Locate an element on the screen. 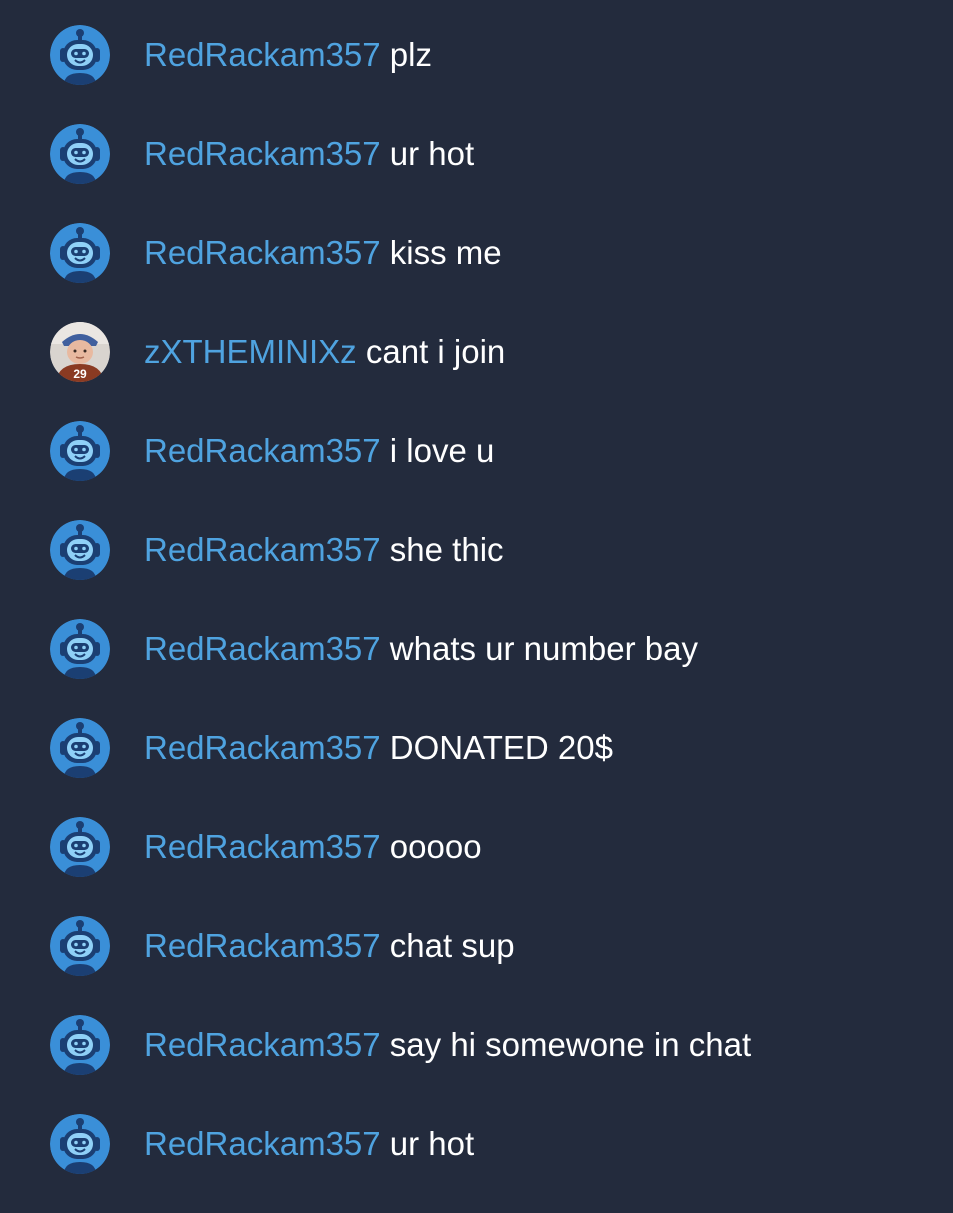 The height and width of the screenshot is (1213, 953). chat-username: zXTHEMINIXz is located at coordinates (250, 351).